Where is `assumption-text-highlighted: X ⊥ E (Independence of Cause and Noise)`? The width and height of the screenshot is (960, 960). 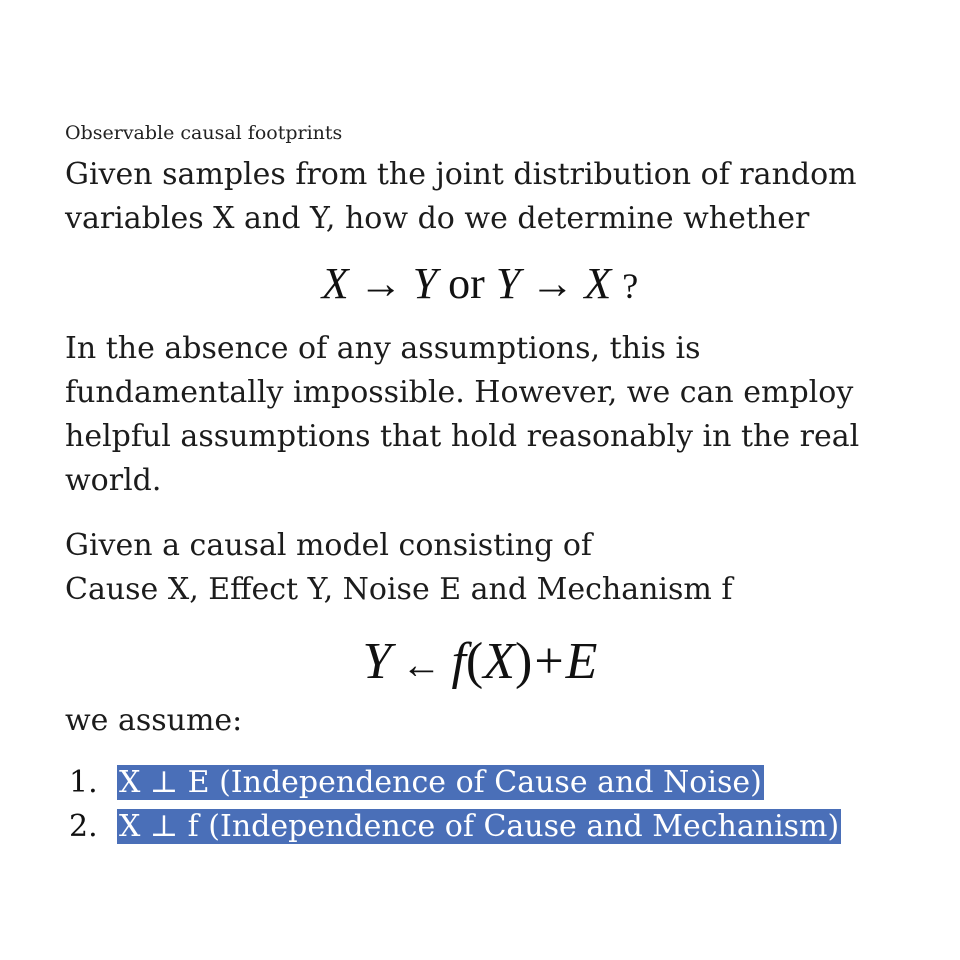
assumption-text-highlighted: X ⊥ E (Independence of Cause and Noise) is located at coordinates (440, 782).